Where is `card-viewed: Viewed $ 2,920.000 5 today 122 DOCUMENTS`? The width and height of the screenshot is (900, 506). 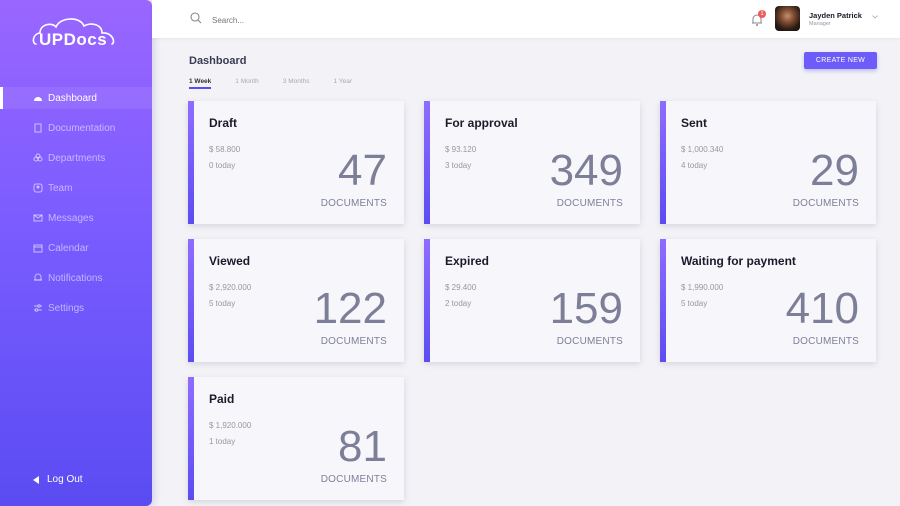
card-viewed: Viewed $ 2,920.000 5 today 122 DOCUMENTS is located at coordinates (296, 300).